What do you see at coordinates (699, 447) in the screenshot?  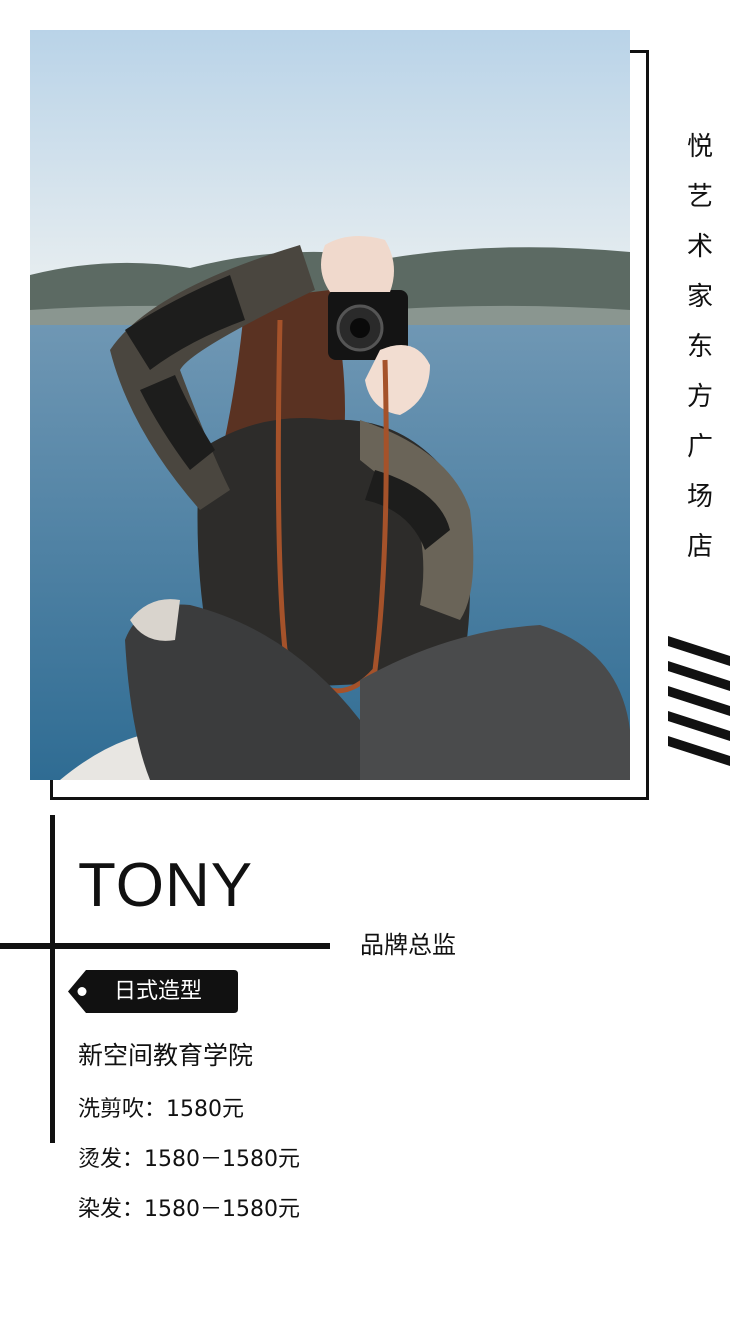 I see `store-name-char: 广` at bounding box center [699, 447].